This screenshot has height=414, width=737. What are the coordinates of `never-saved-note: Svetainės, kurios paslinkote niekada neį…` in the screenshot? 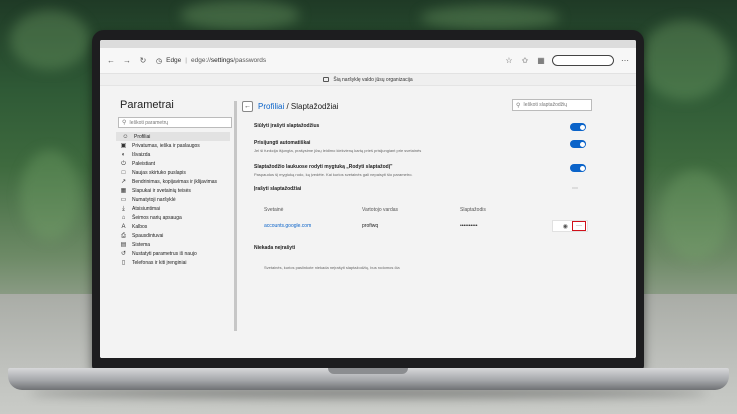 It's located at (430, 266).